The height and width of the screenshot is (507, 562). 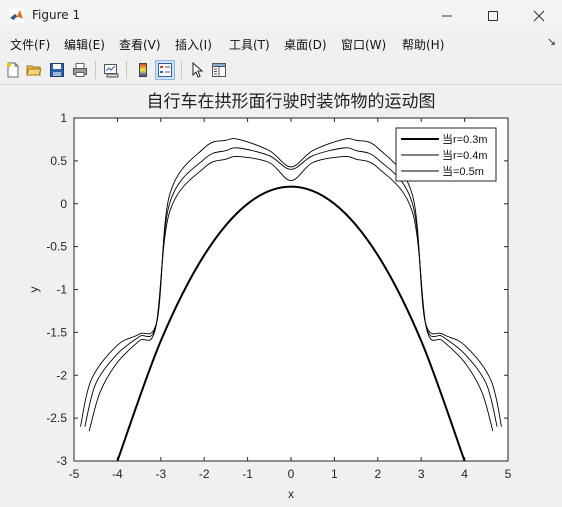 I want to click on x-tick-label: 1, so click(x=334, y=474).